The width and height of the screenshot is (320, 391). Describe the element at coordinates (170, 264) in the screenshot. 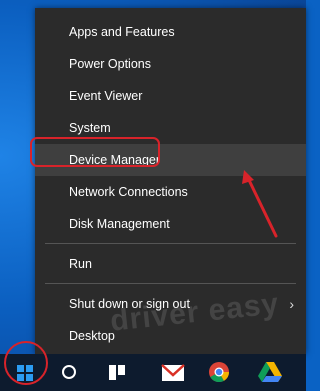

I see `menu-item-run: Run` at that location.